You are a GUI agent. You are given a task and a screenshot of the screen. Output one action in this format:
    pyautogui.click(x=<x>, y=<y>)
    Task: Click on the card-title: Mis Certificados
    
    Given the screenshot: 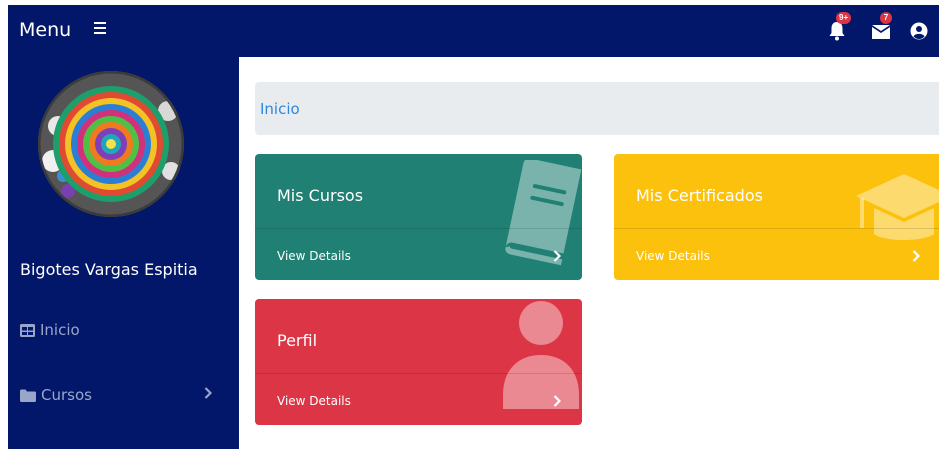 What is the action you would take?
    pyautogui.click(x=699, y=195)
    